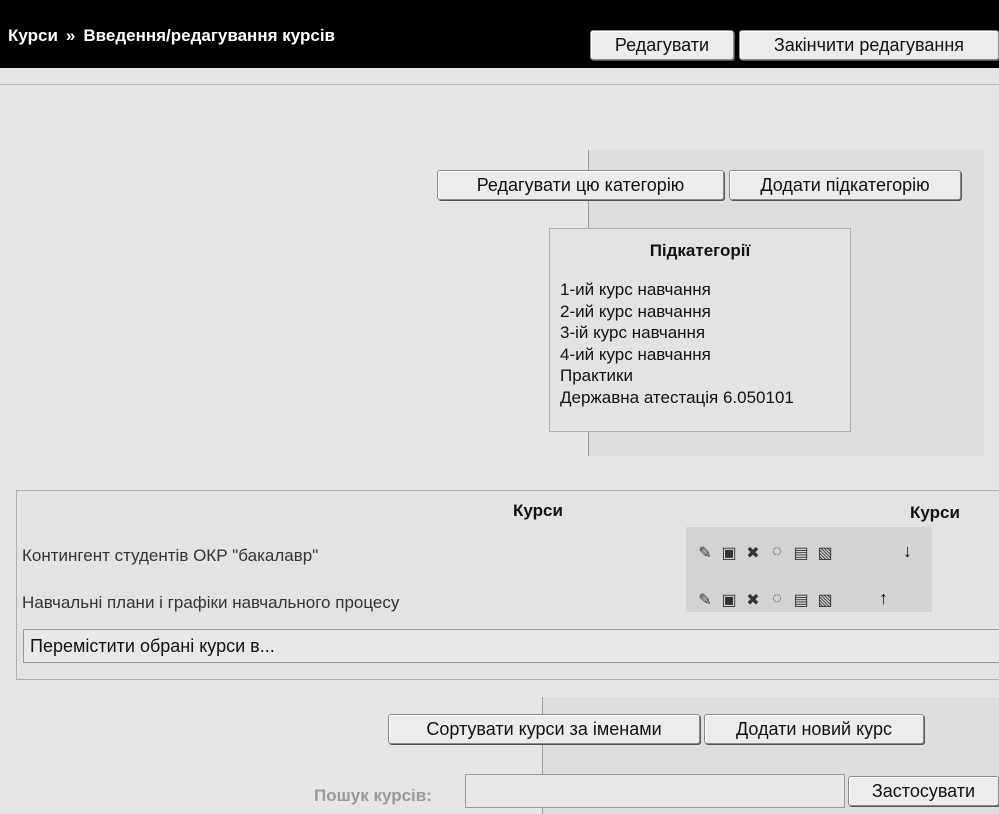 Image resolution: width=999 pixels, height=814 pixels. I want to click on breadcrumb-current: Введення/редагування курсів, so click(209, 35).